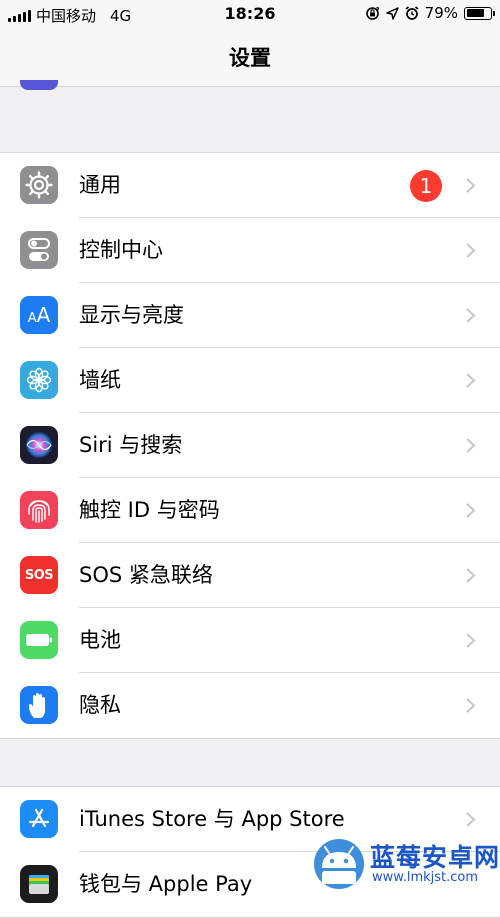 The image size is (500, 918). I want to click on text-size-small-glyph: A, so click(32, 318).